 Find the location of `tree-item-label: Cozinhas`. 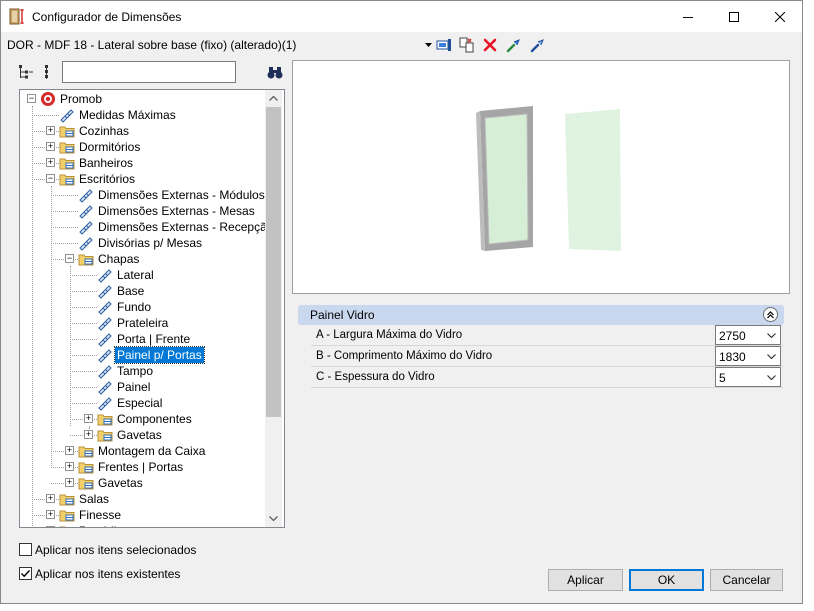

tree-item-label: Cozinhas is located at coordinates (104, 131).